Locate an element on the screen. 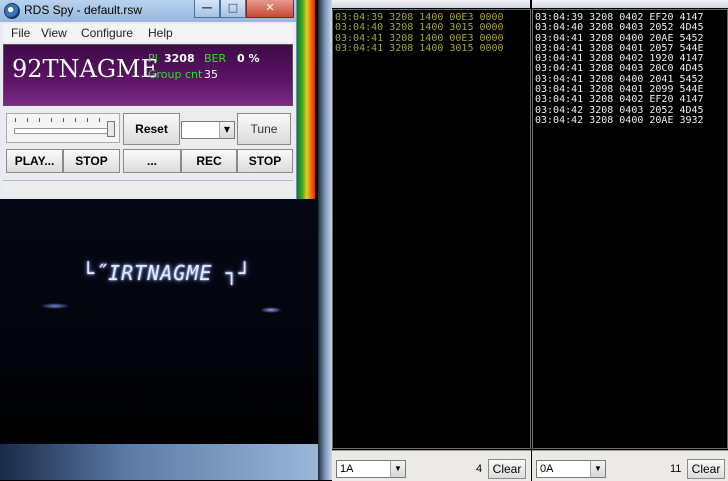 The height and width of the screenshot is (481, 728). pi-label: PI is located at coordinates (153, 58).